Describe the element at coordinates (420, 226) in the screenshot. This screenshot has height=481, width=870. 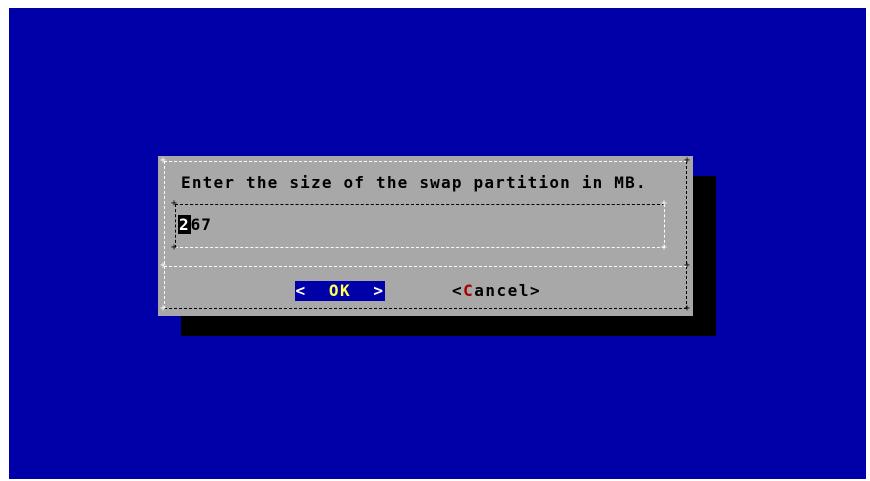
I see `input-box-border` at that location.